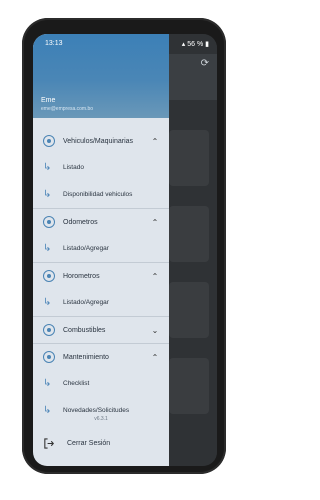 The height and width of the screenshot is (500, 320). I want to click on section-header: Mantenimiento ⌃, so click(101, 357).